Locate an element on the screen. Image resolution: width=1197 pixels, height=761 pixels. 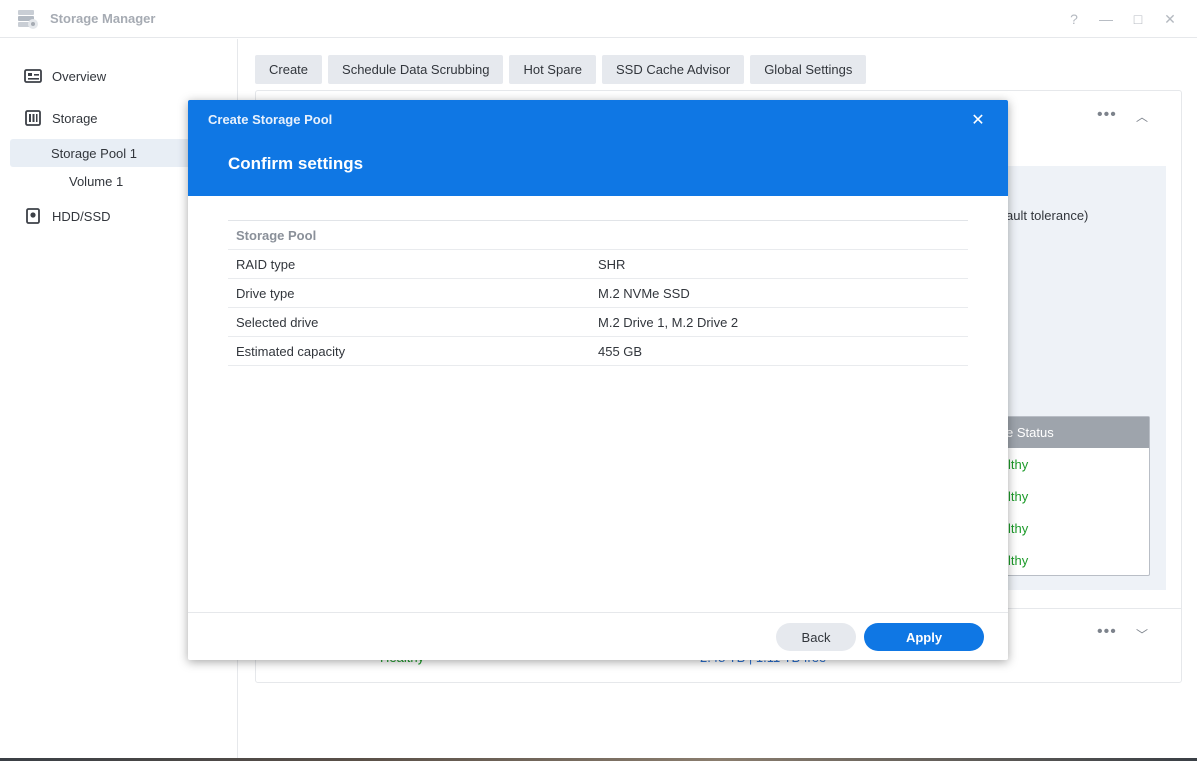
storage-manager-app-icon is located at coordinates (28, 19).